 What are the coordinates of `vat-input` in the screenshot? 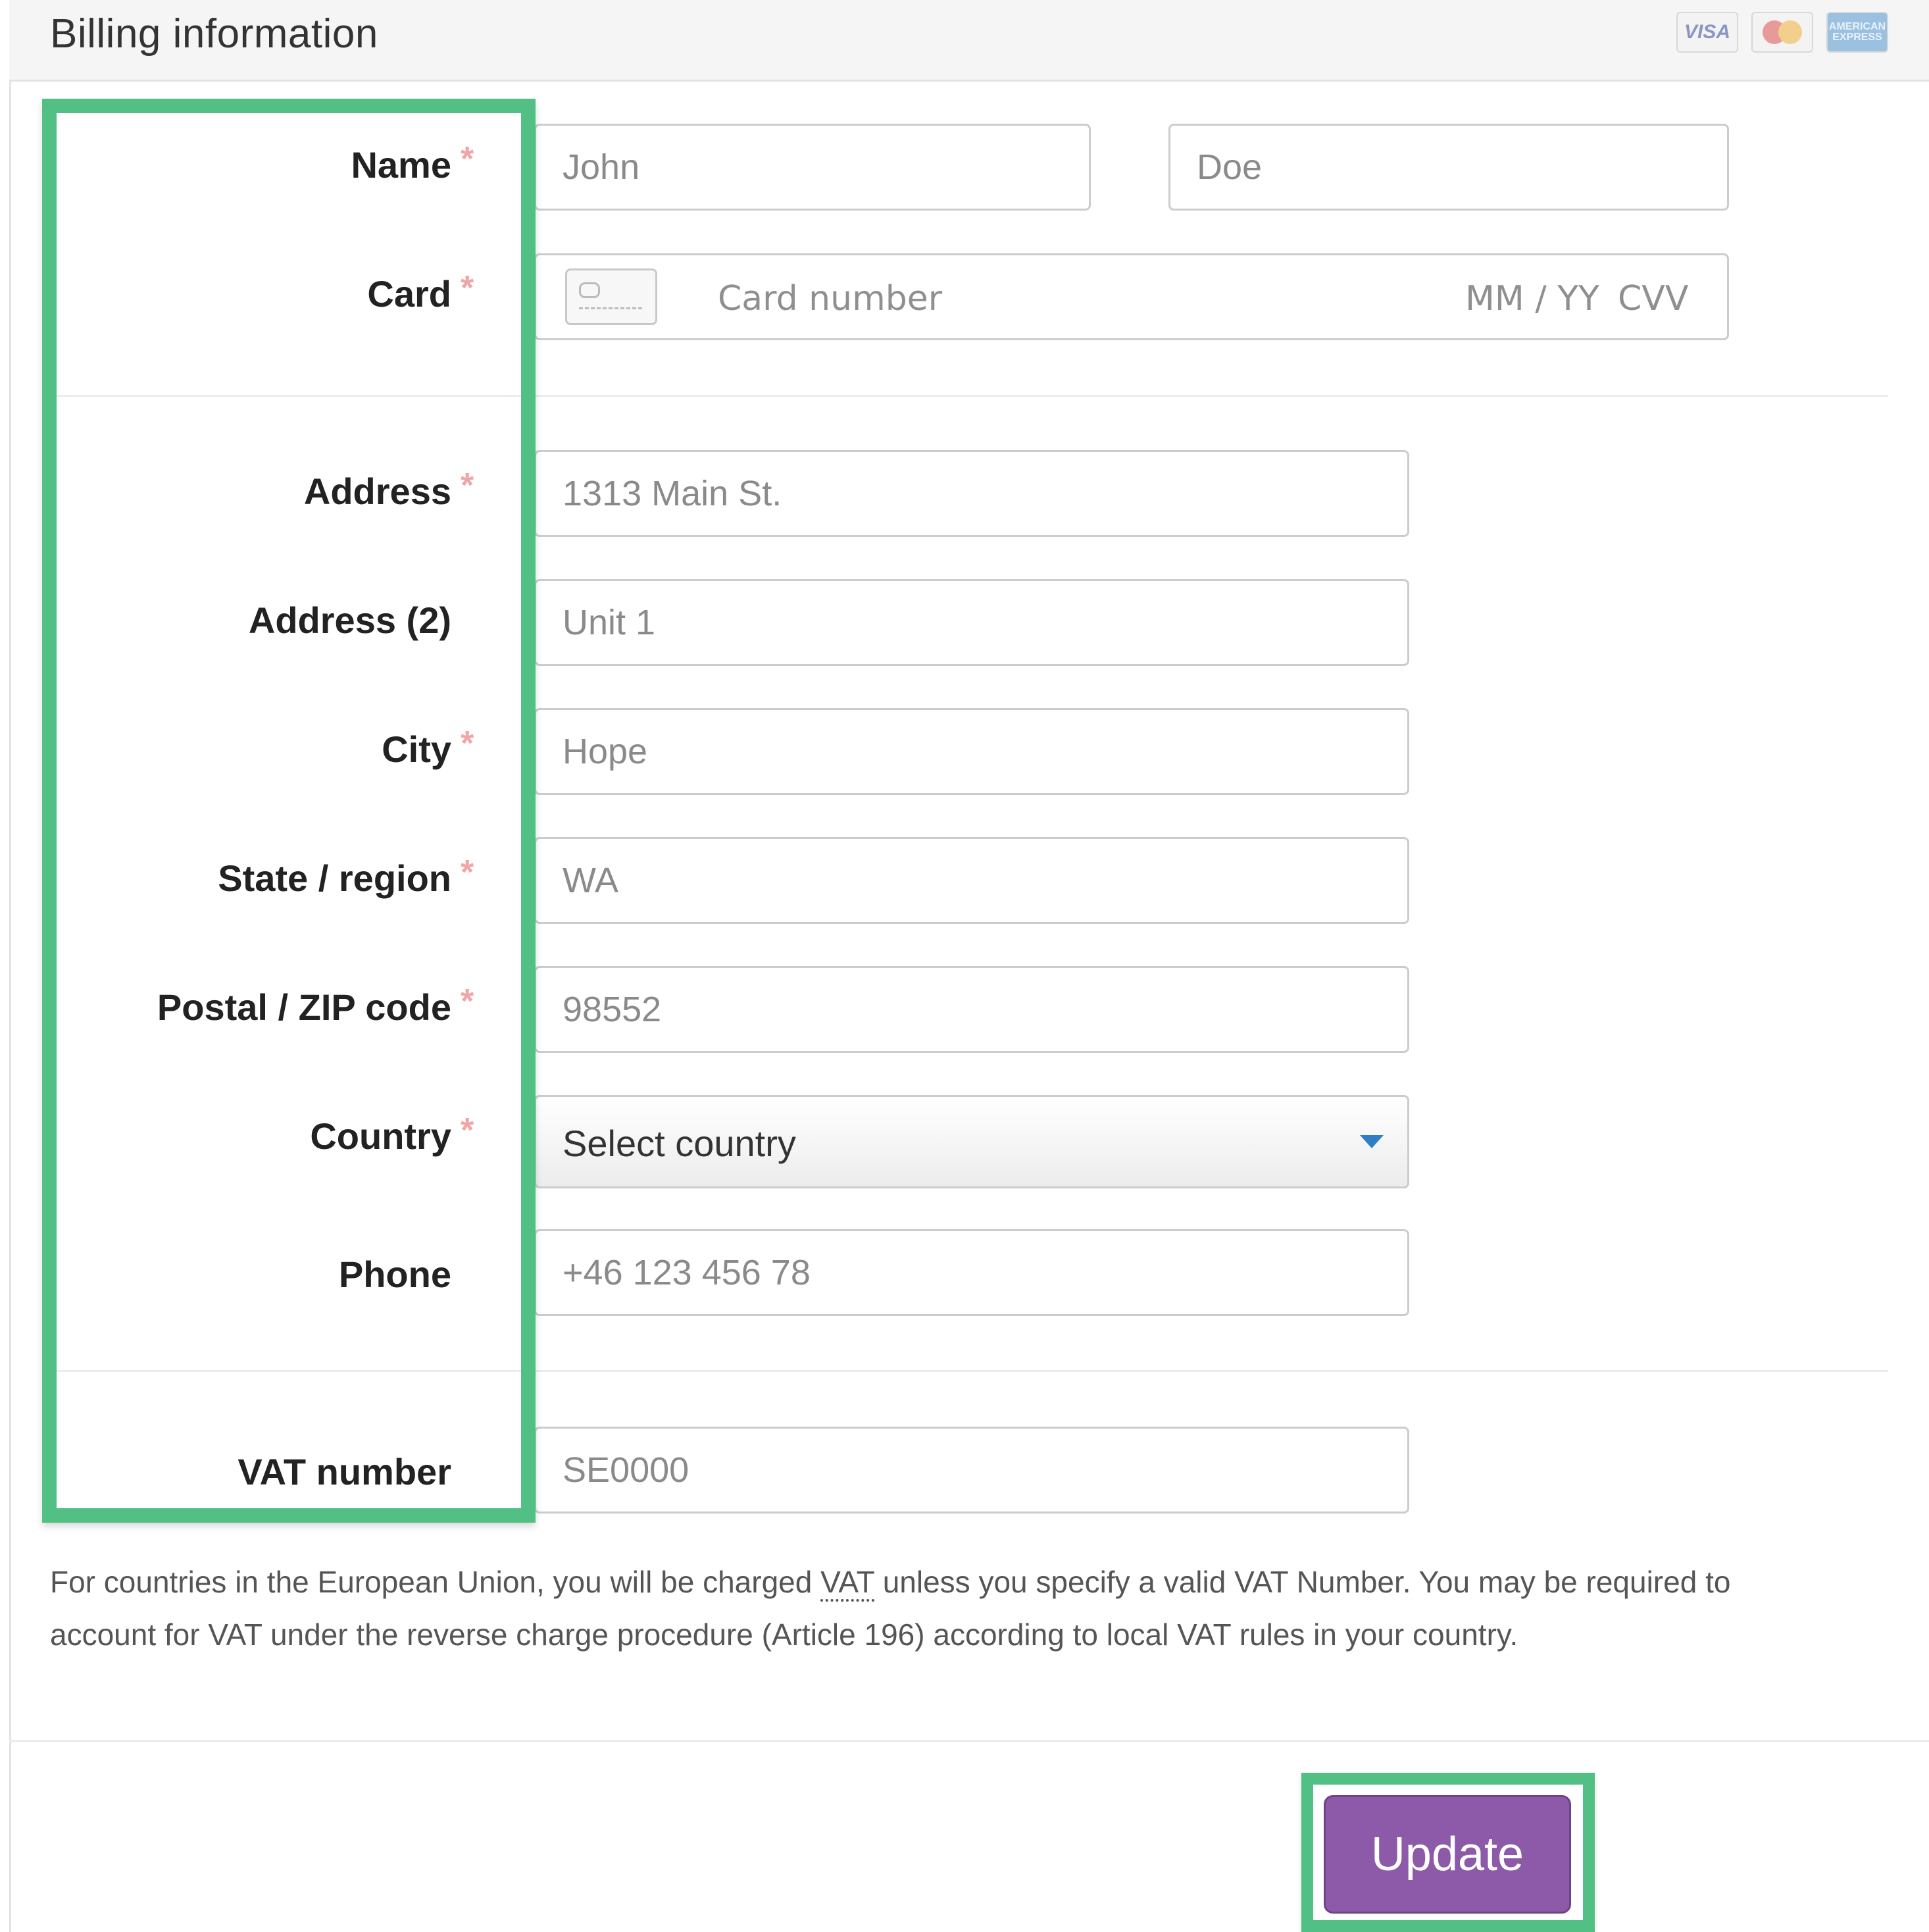 It's located at (971, 1470).